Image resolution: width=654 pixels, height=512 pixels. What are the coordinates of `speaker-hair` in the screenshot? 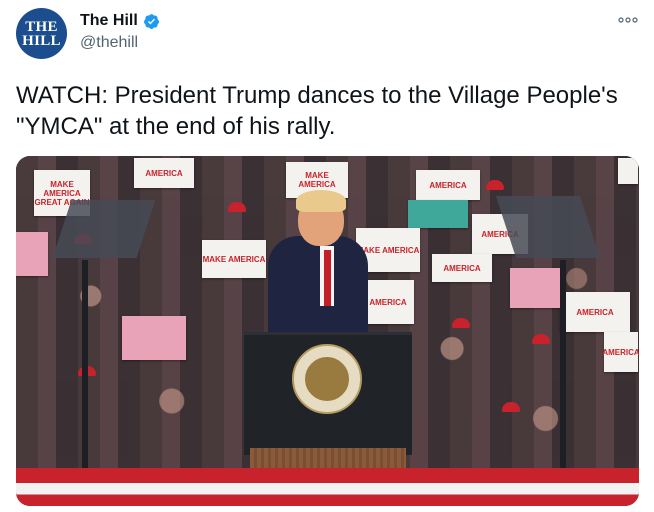 It's located at (321, 201).